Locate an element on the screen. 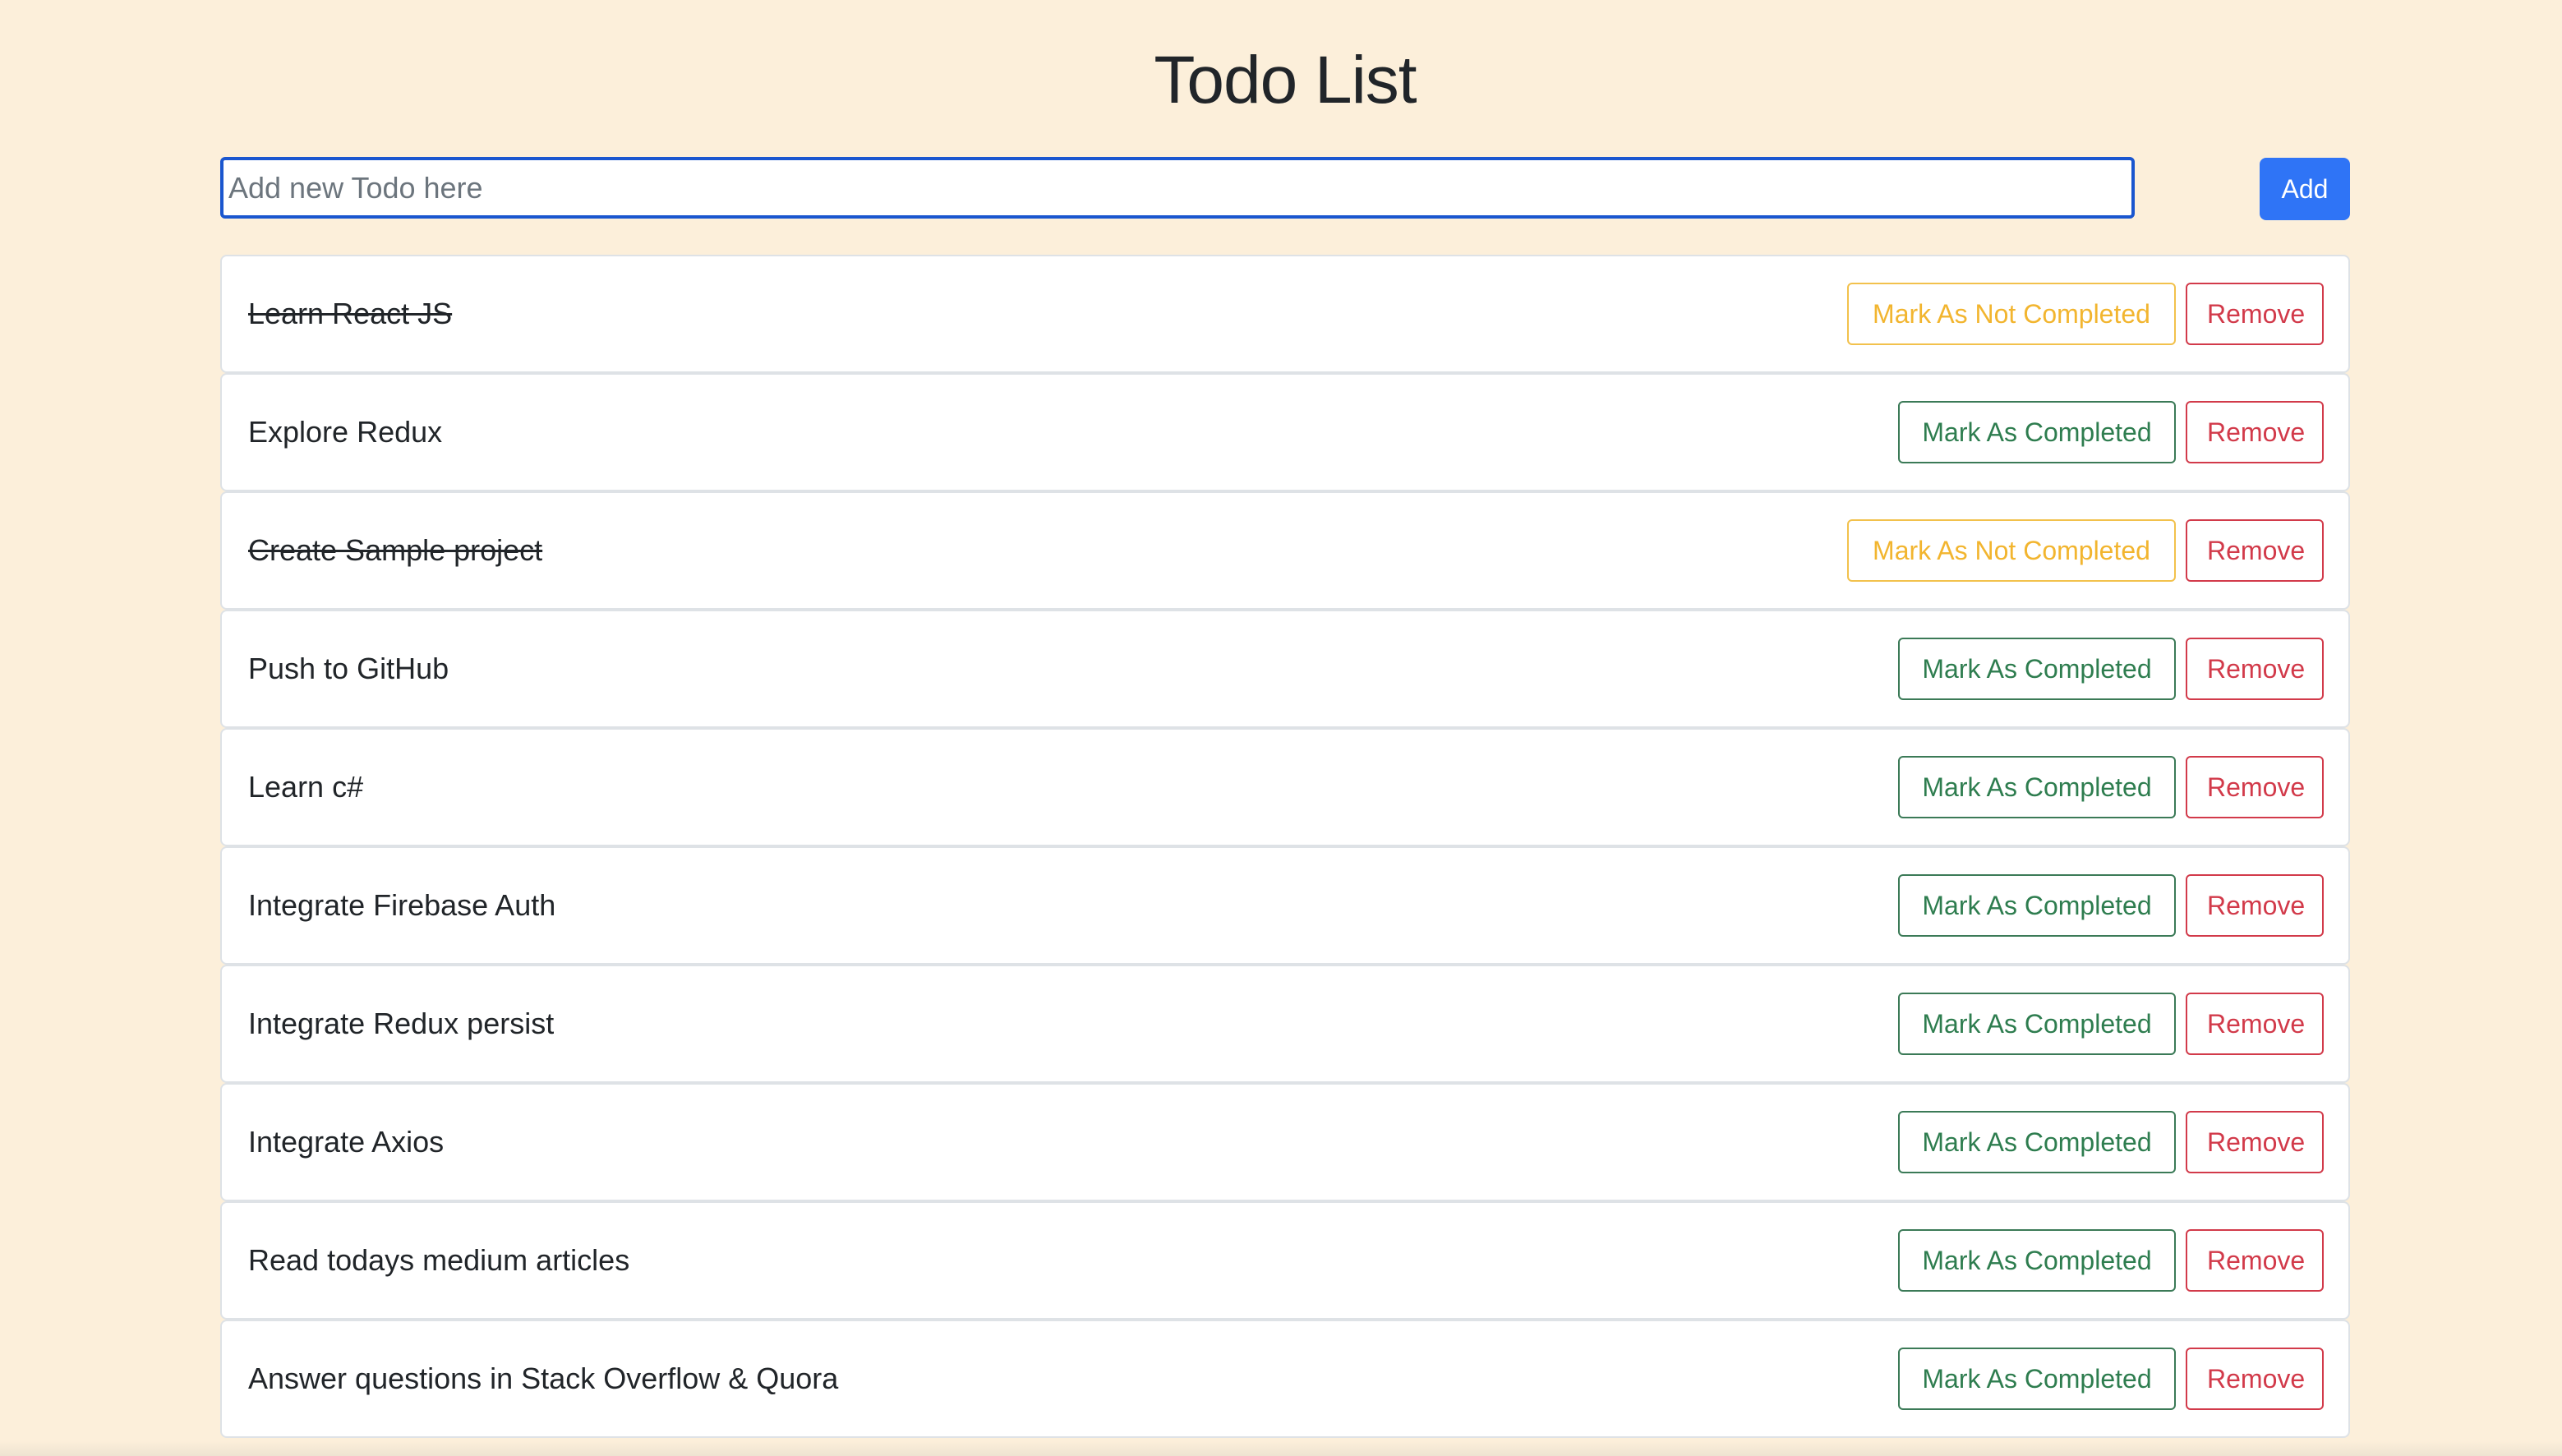 This screenshot has width=2562, height=1456. todo-text: Learn React JS is located at coordinates (351, 313).